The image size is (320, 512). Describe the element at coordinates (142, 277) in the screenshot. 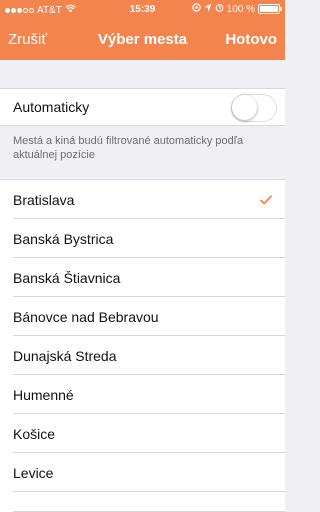

I see `list-item: Banská Štiavnica` at that location.